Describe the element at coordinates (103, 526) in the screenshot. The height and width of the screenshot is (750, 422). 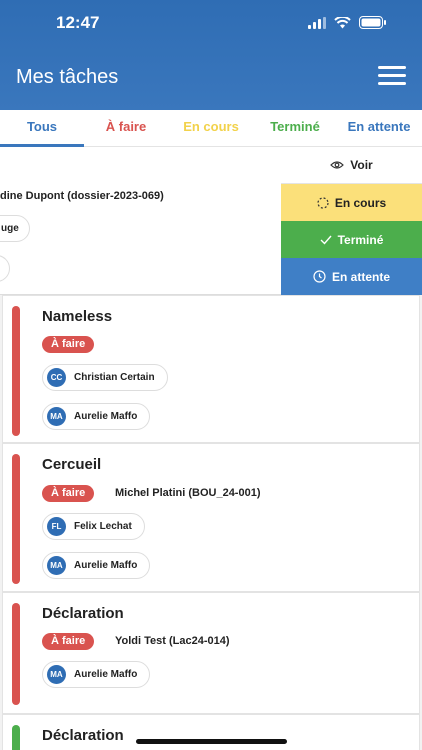
I see `assignee-name: Felix Lechat` at that location.